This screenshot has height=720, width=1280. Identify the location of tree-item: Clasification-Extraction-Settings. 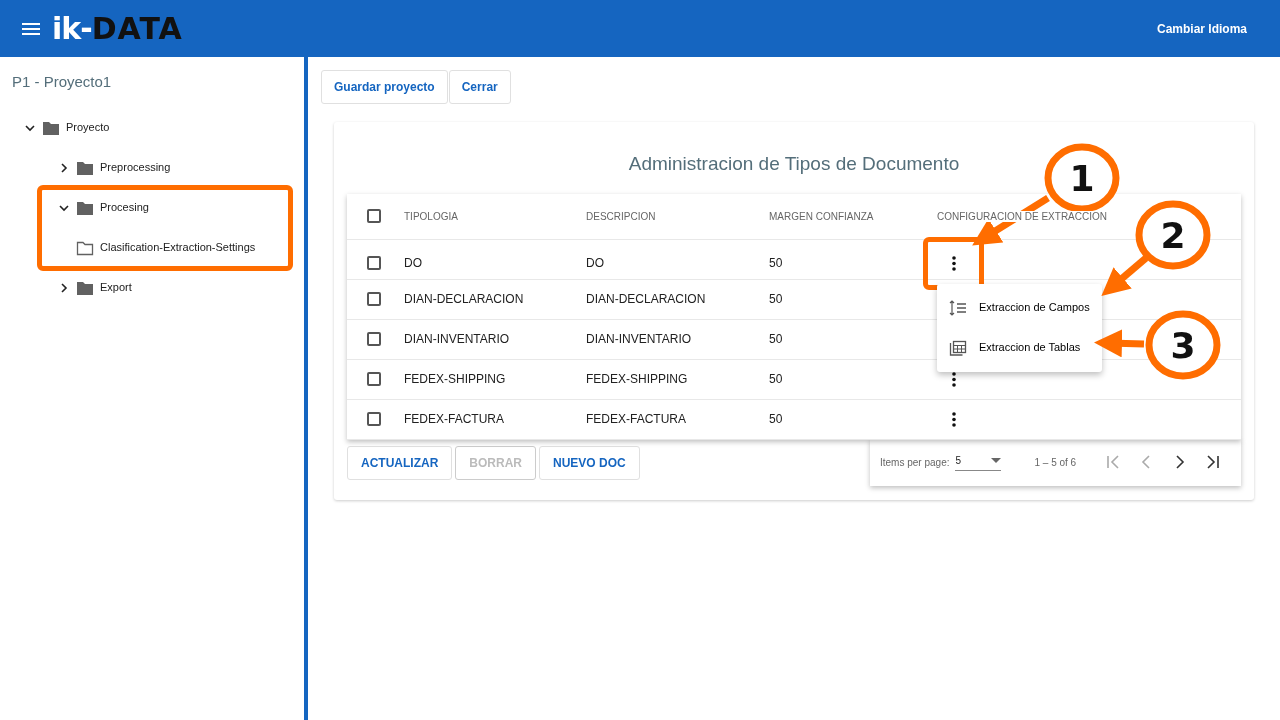
(183, 247).